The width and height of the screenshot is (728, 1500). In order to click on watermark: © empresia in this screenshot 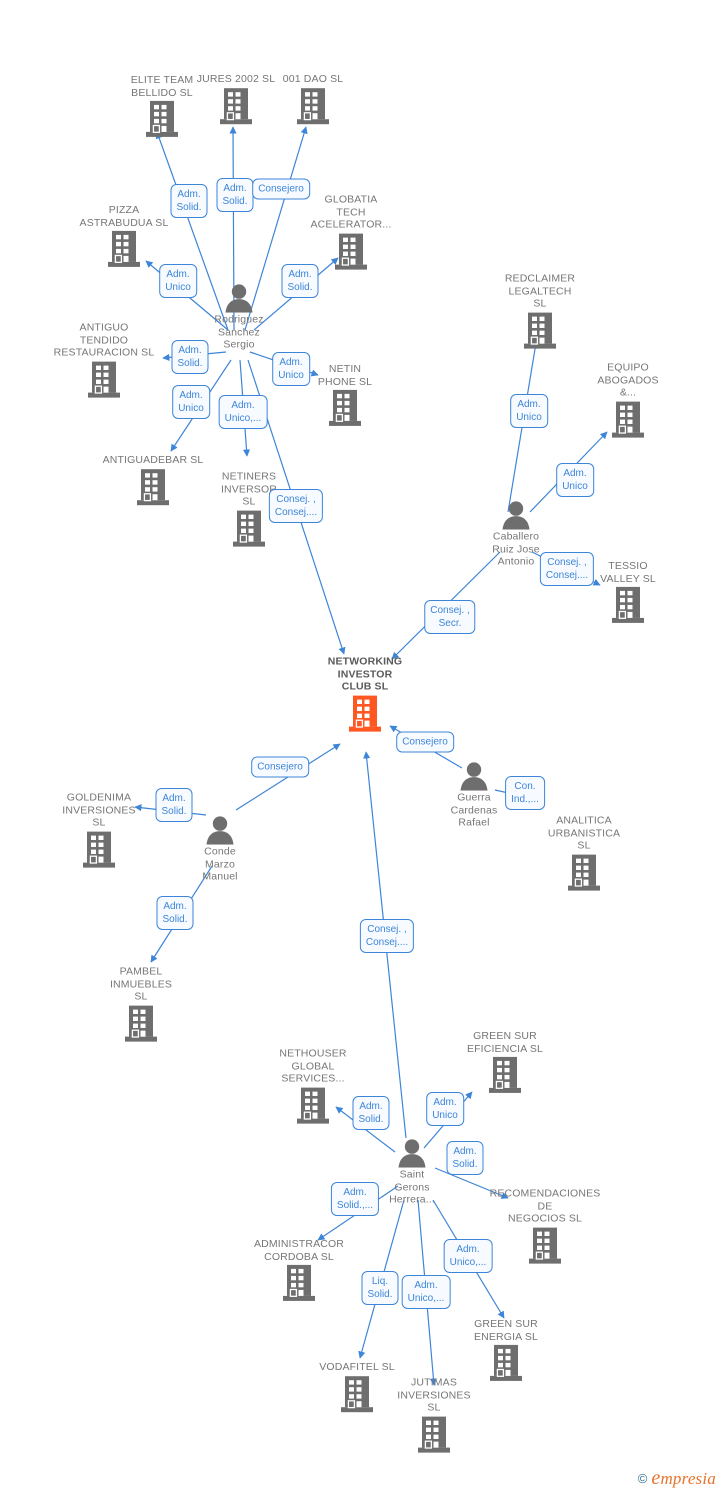, I will do `click(677, 1478)`.